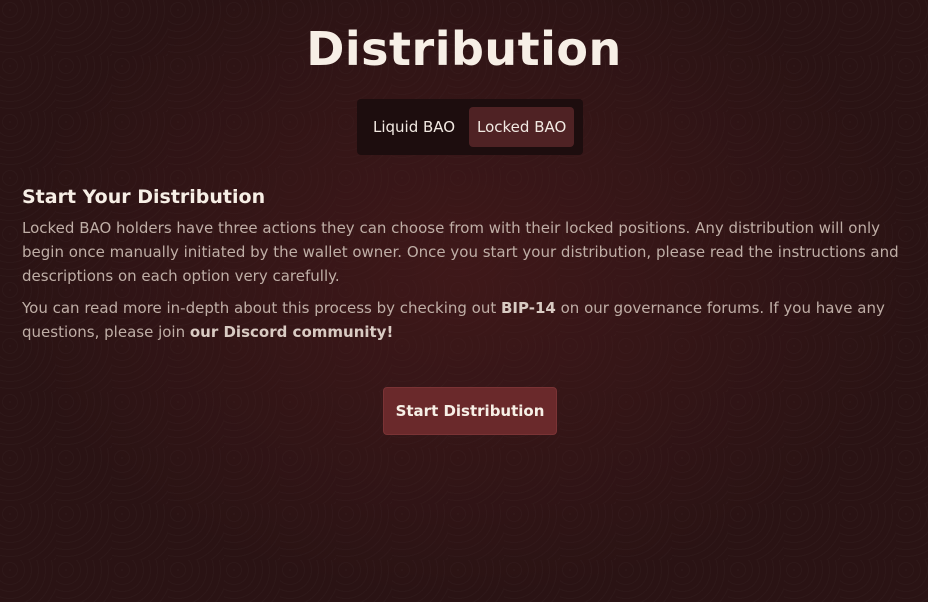 This screenshot has height=602, width=928. I want to click on start-distribution-button: Start Distribution, so click(470, 411).